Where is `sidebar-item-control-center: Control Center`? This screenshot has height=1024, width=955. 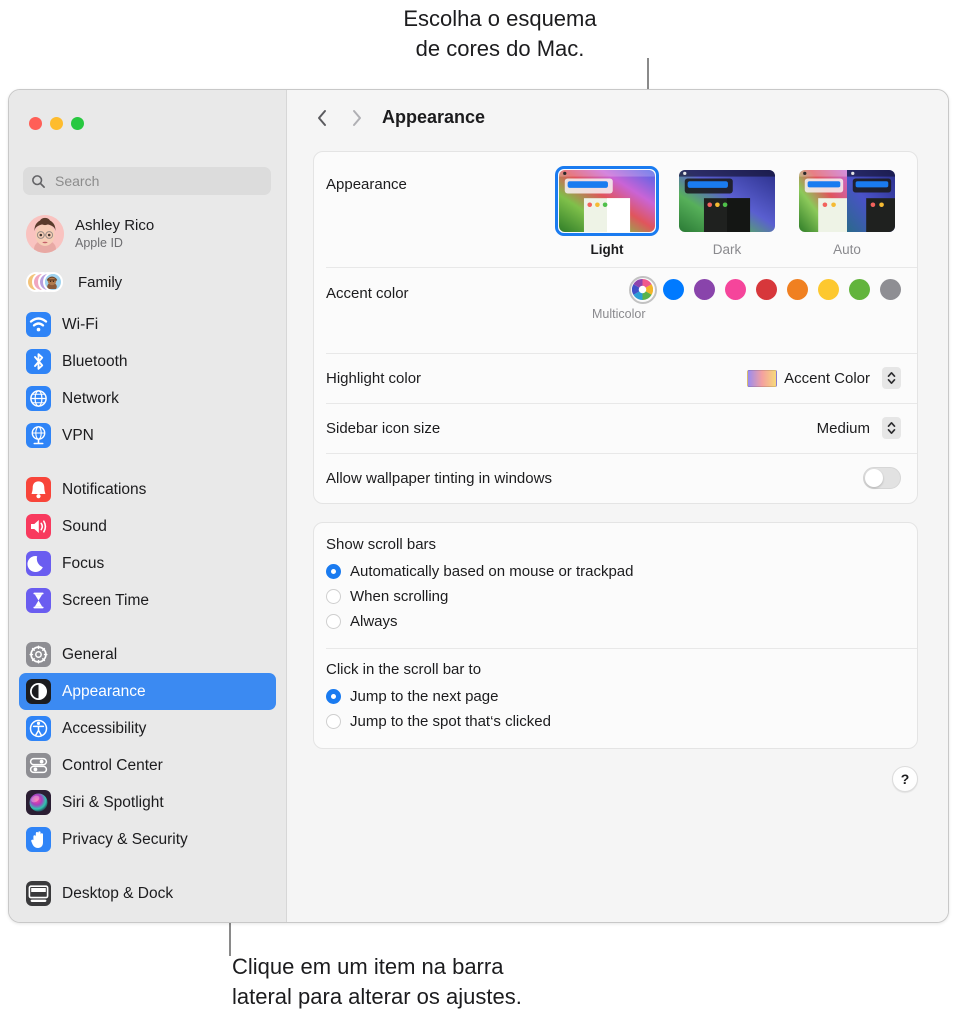
sidebar-item-control-center: Control Center is located at coordinates (147, 765).